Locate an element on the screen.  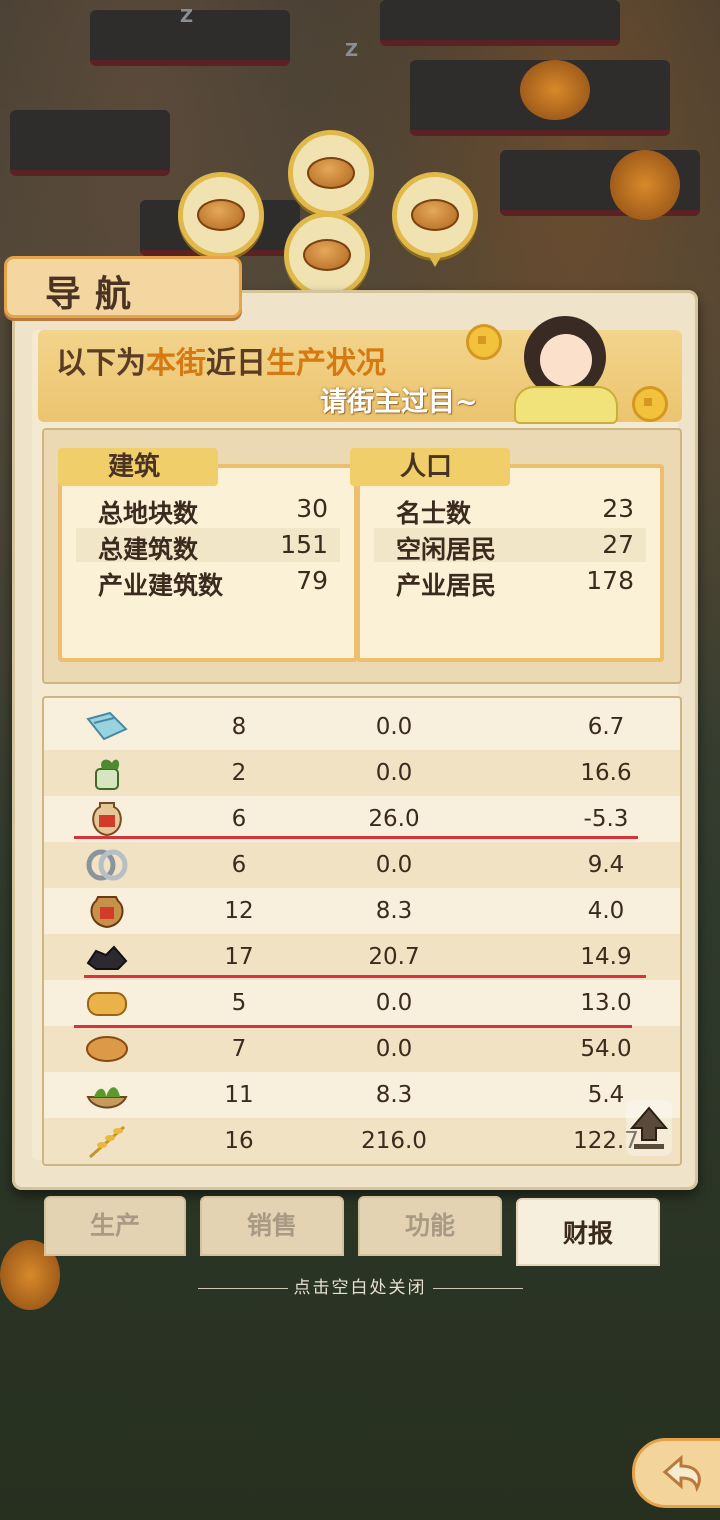
back-arrow-icon is located at coordinates (681, 1473).